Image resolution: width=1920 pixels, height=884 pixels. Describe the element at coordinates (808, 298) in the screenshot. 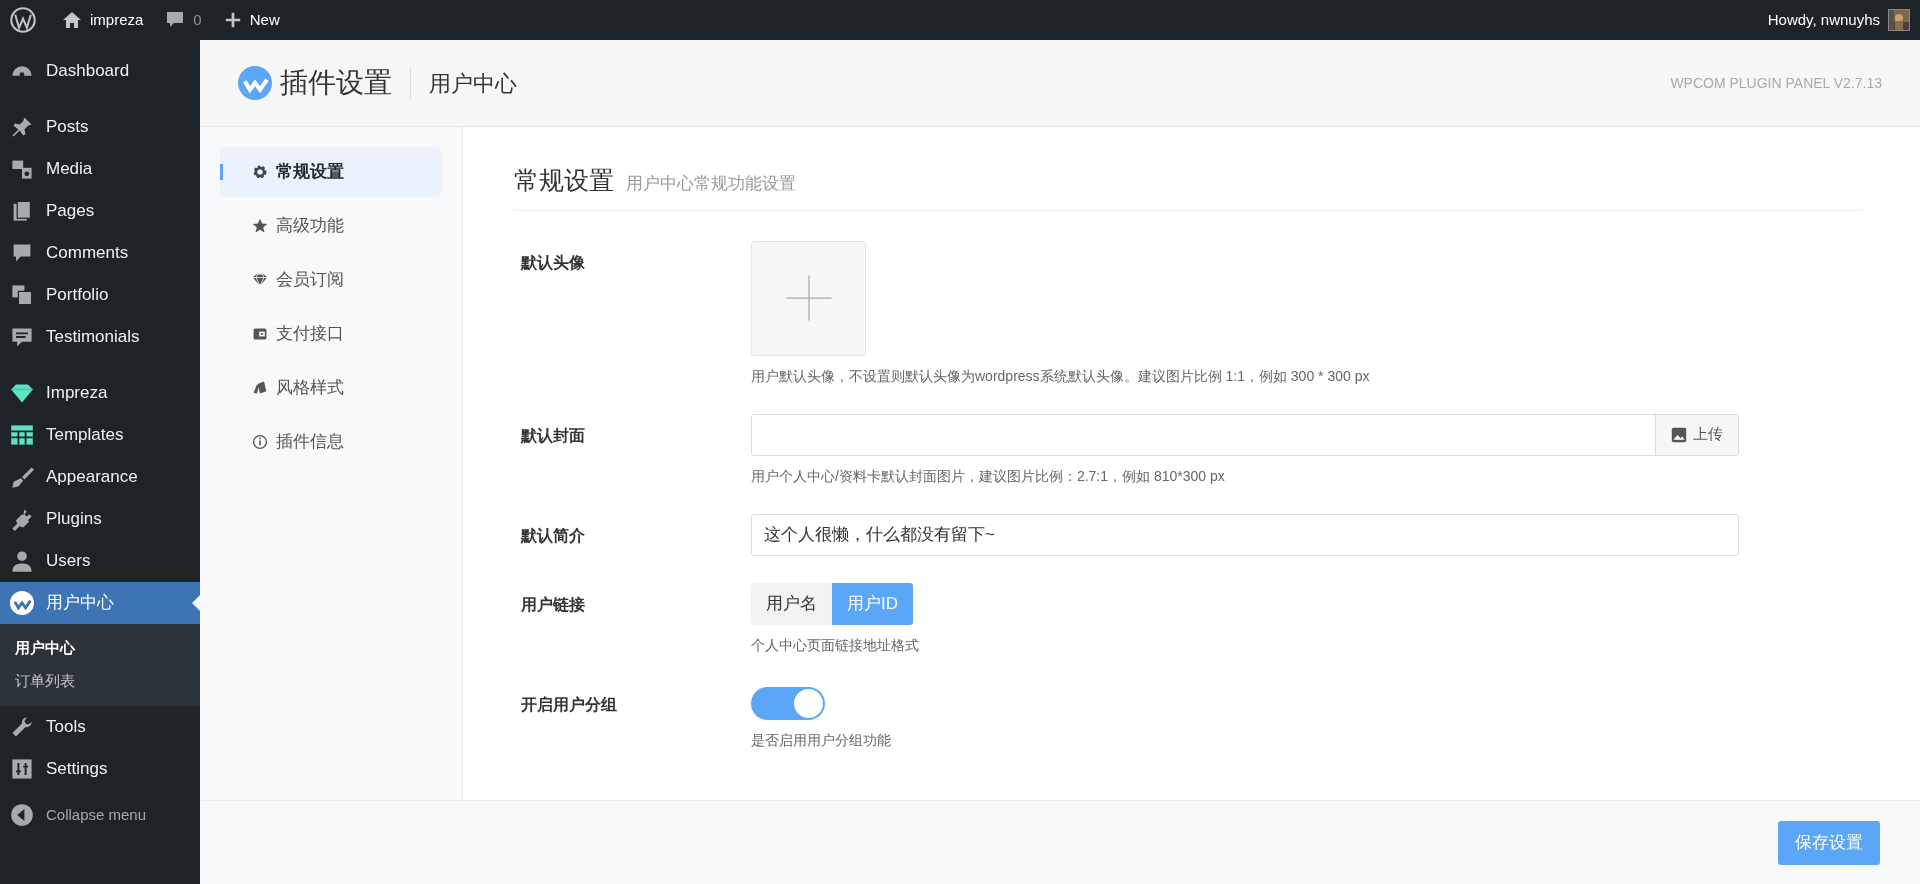

I see `image-upload-box` at that location.